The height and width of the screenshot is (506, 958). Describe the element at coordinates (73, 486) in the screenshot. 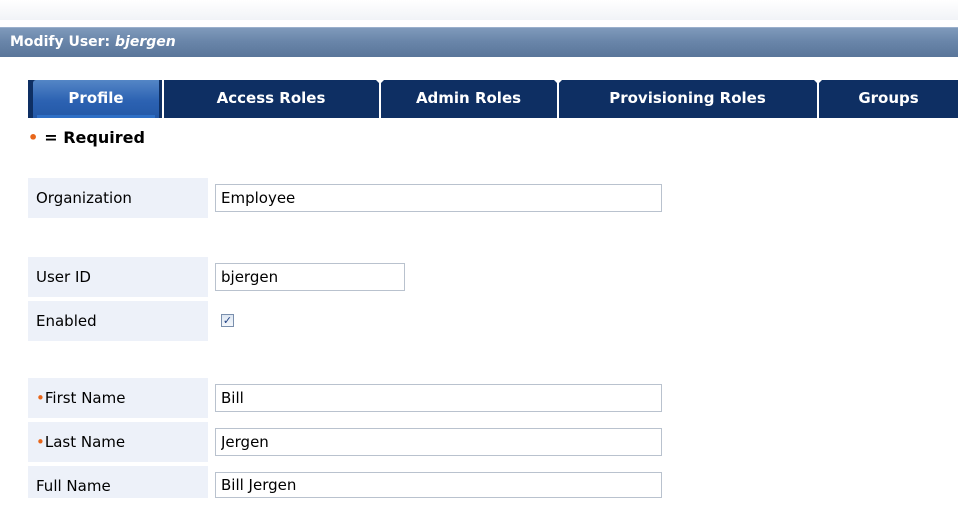

I see `full-name-label-text: Full Name` at that location.